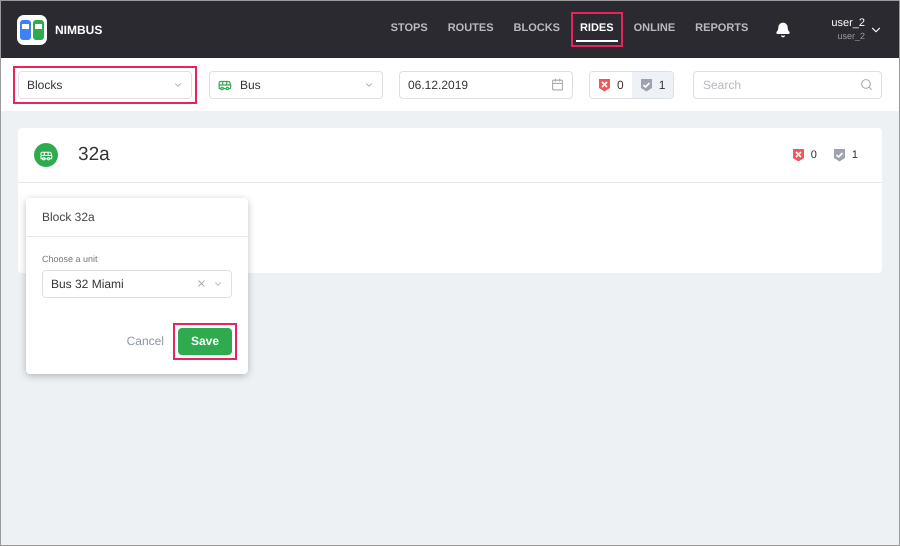 The image size is (900, 546). Describe the element at coordinates (813, 155) in the screenshot. I see `counter-value: 0` at that location.